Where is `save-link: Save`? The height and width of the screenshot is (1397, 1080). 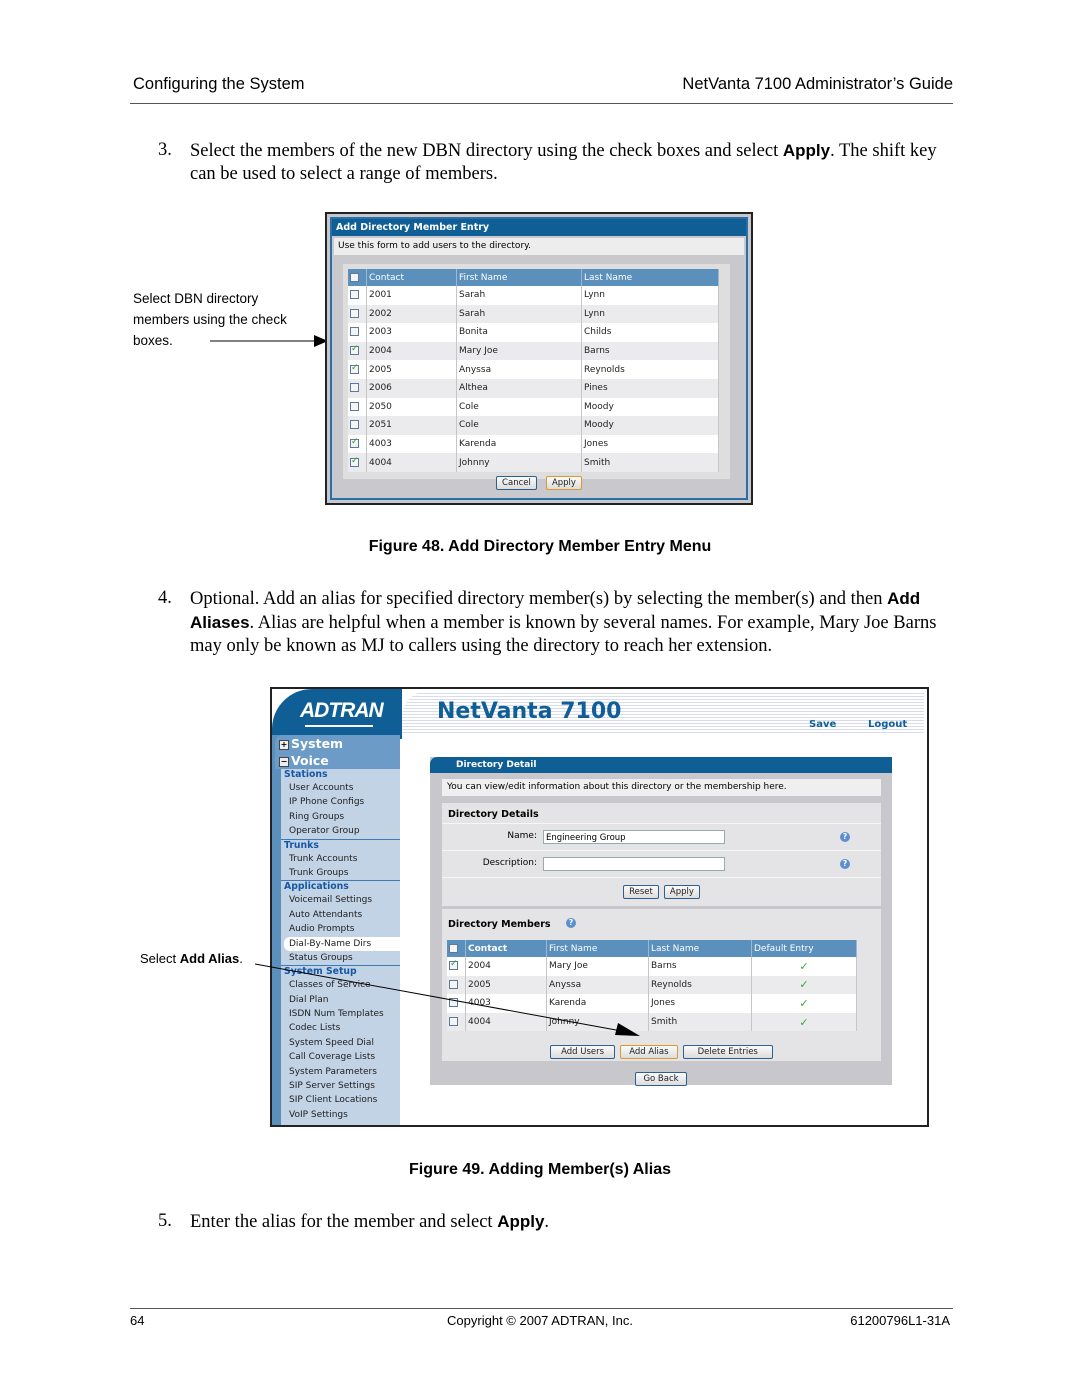 save-link: Save is located at coordinates (822, 724).